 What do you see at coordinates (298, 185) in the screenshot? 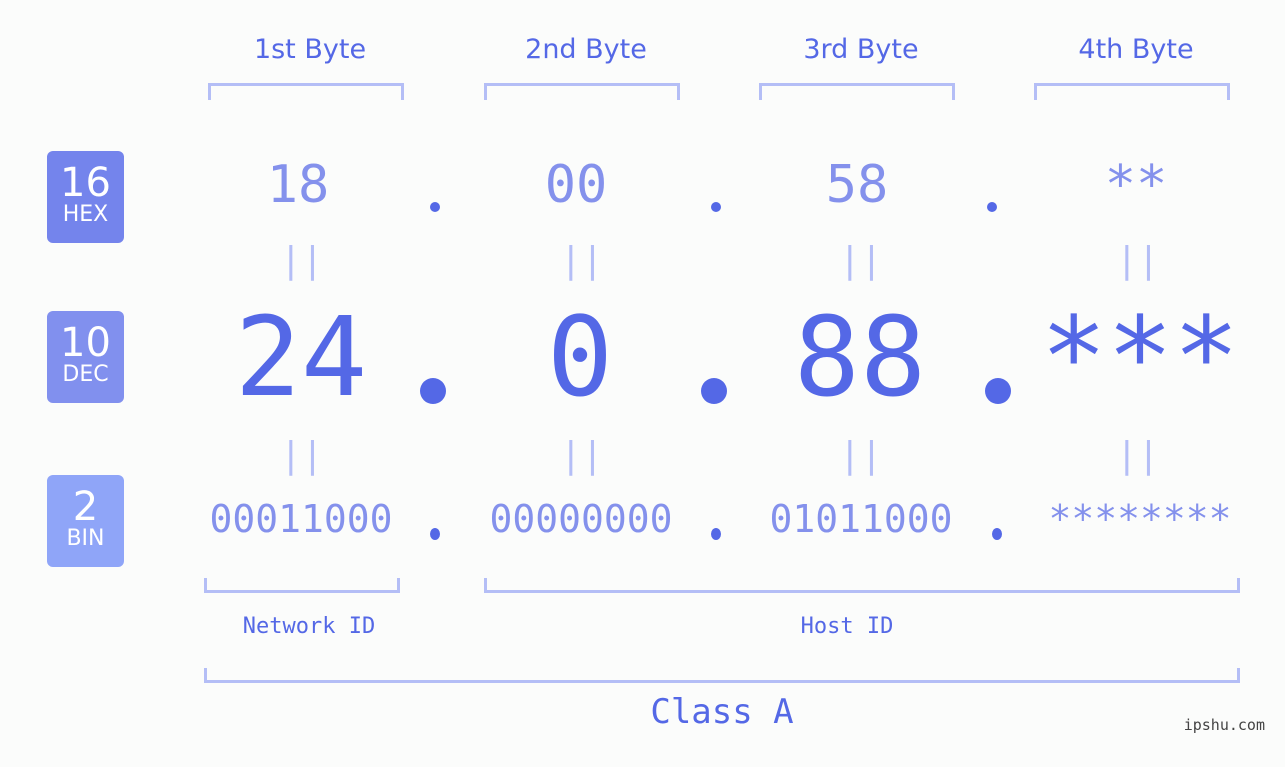
I see `hex-byte-1: 18` at bounding box center [298, 185].